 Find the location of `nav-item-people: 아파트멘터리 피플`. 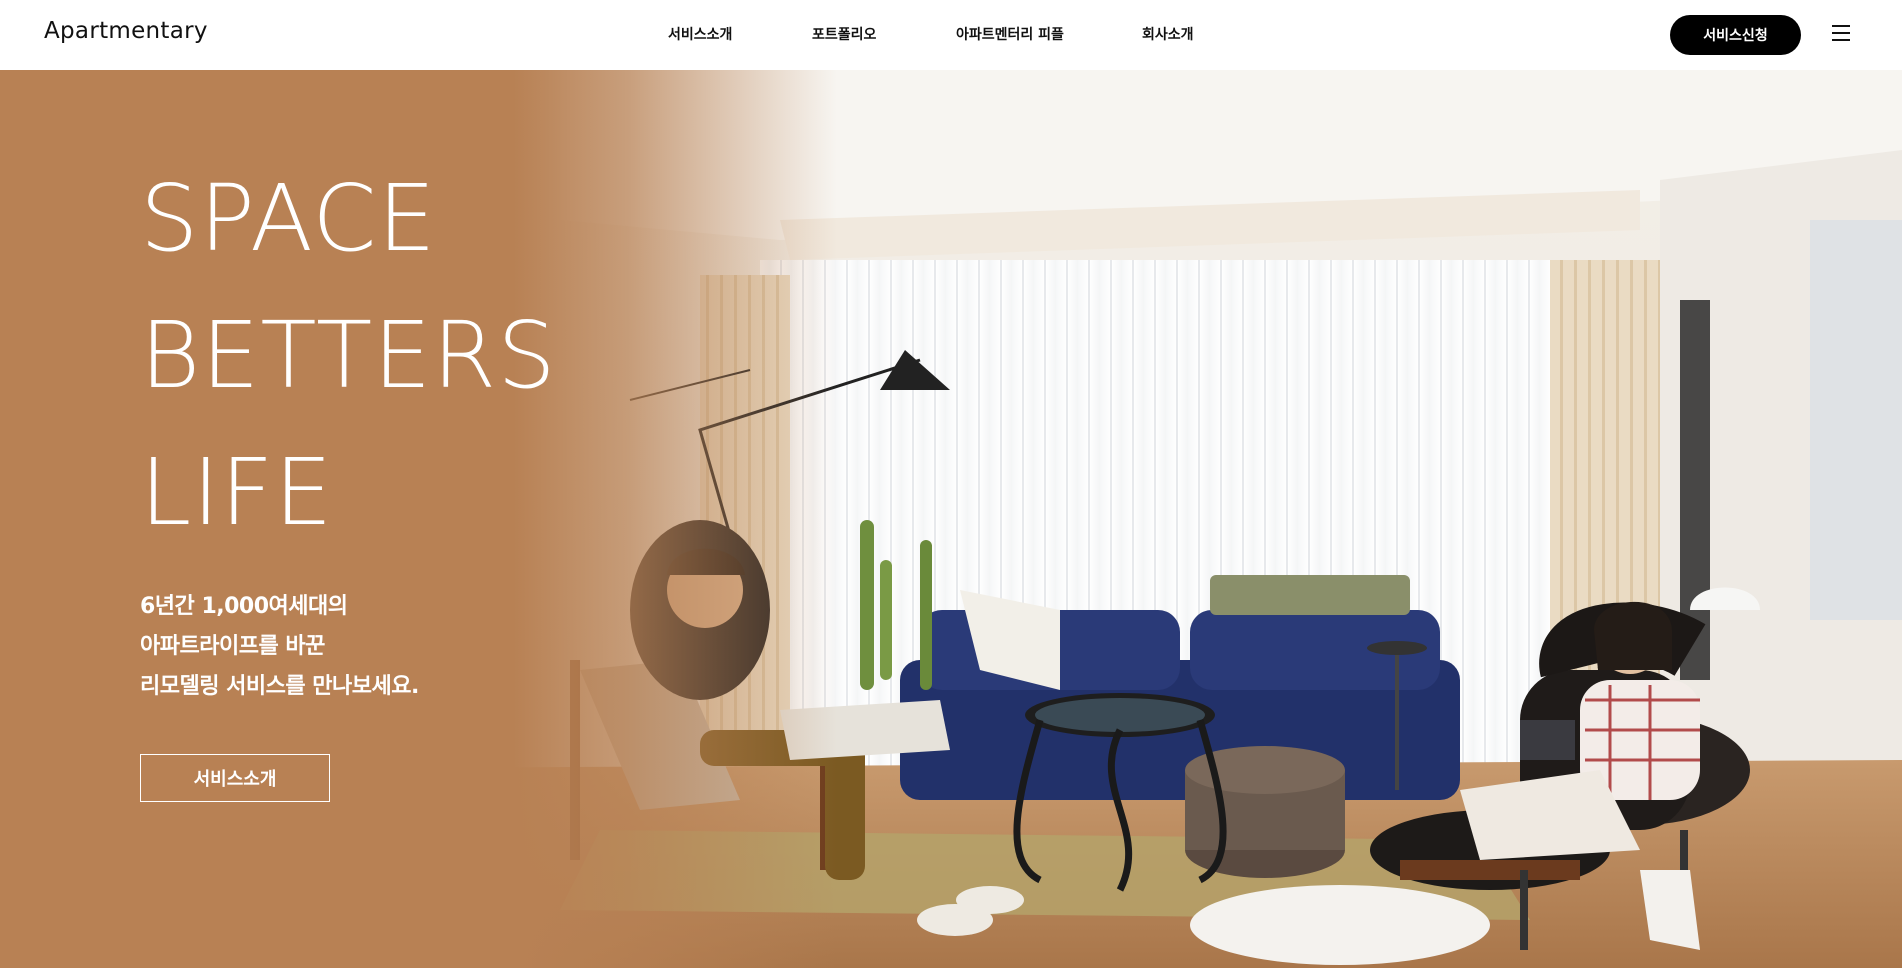

nav-item-people: 아파트멘터리 피플 is located at coordinates (1010, 34).